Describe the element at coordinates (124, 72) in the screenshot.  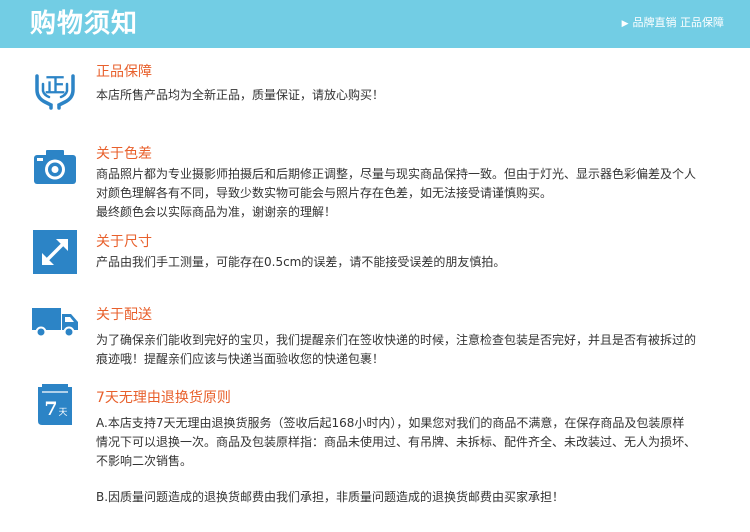
I see `section-title-genuine: 正品保障` at that location.